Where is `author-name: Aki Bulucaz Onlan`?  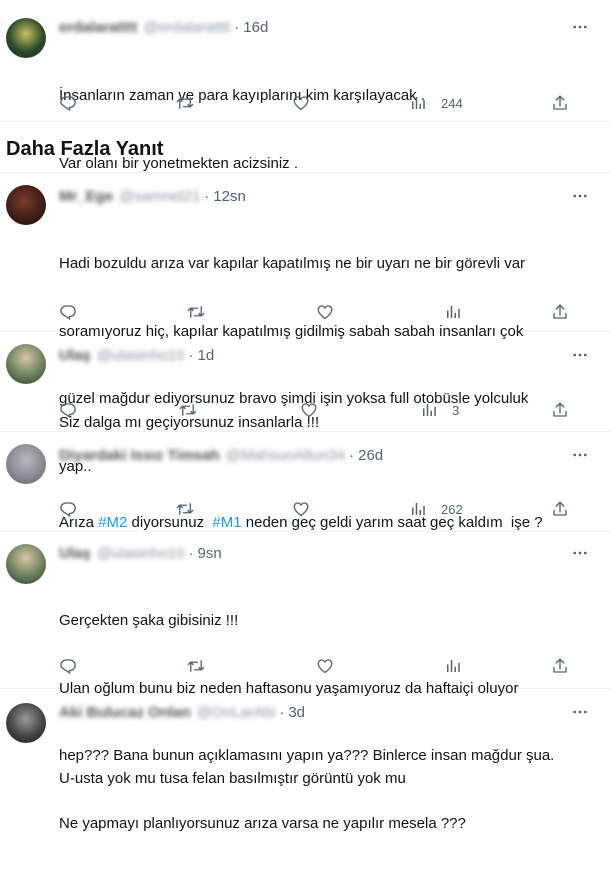
author-name: Aki Bulucaz Onlan is located at coordinates (125, 712).